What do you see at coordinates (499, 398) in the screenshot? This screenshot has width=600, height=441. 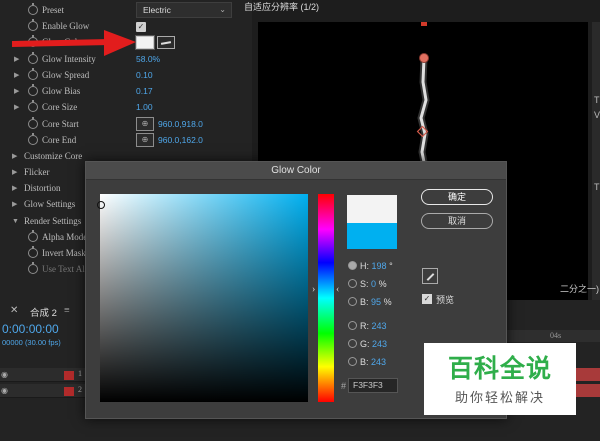 I see `watermark-subtitle: 助你轻松解决` at bounding box center [499, 398].